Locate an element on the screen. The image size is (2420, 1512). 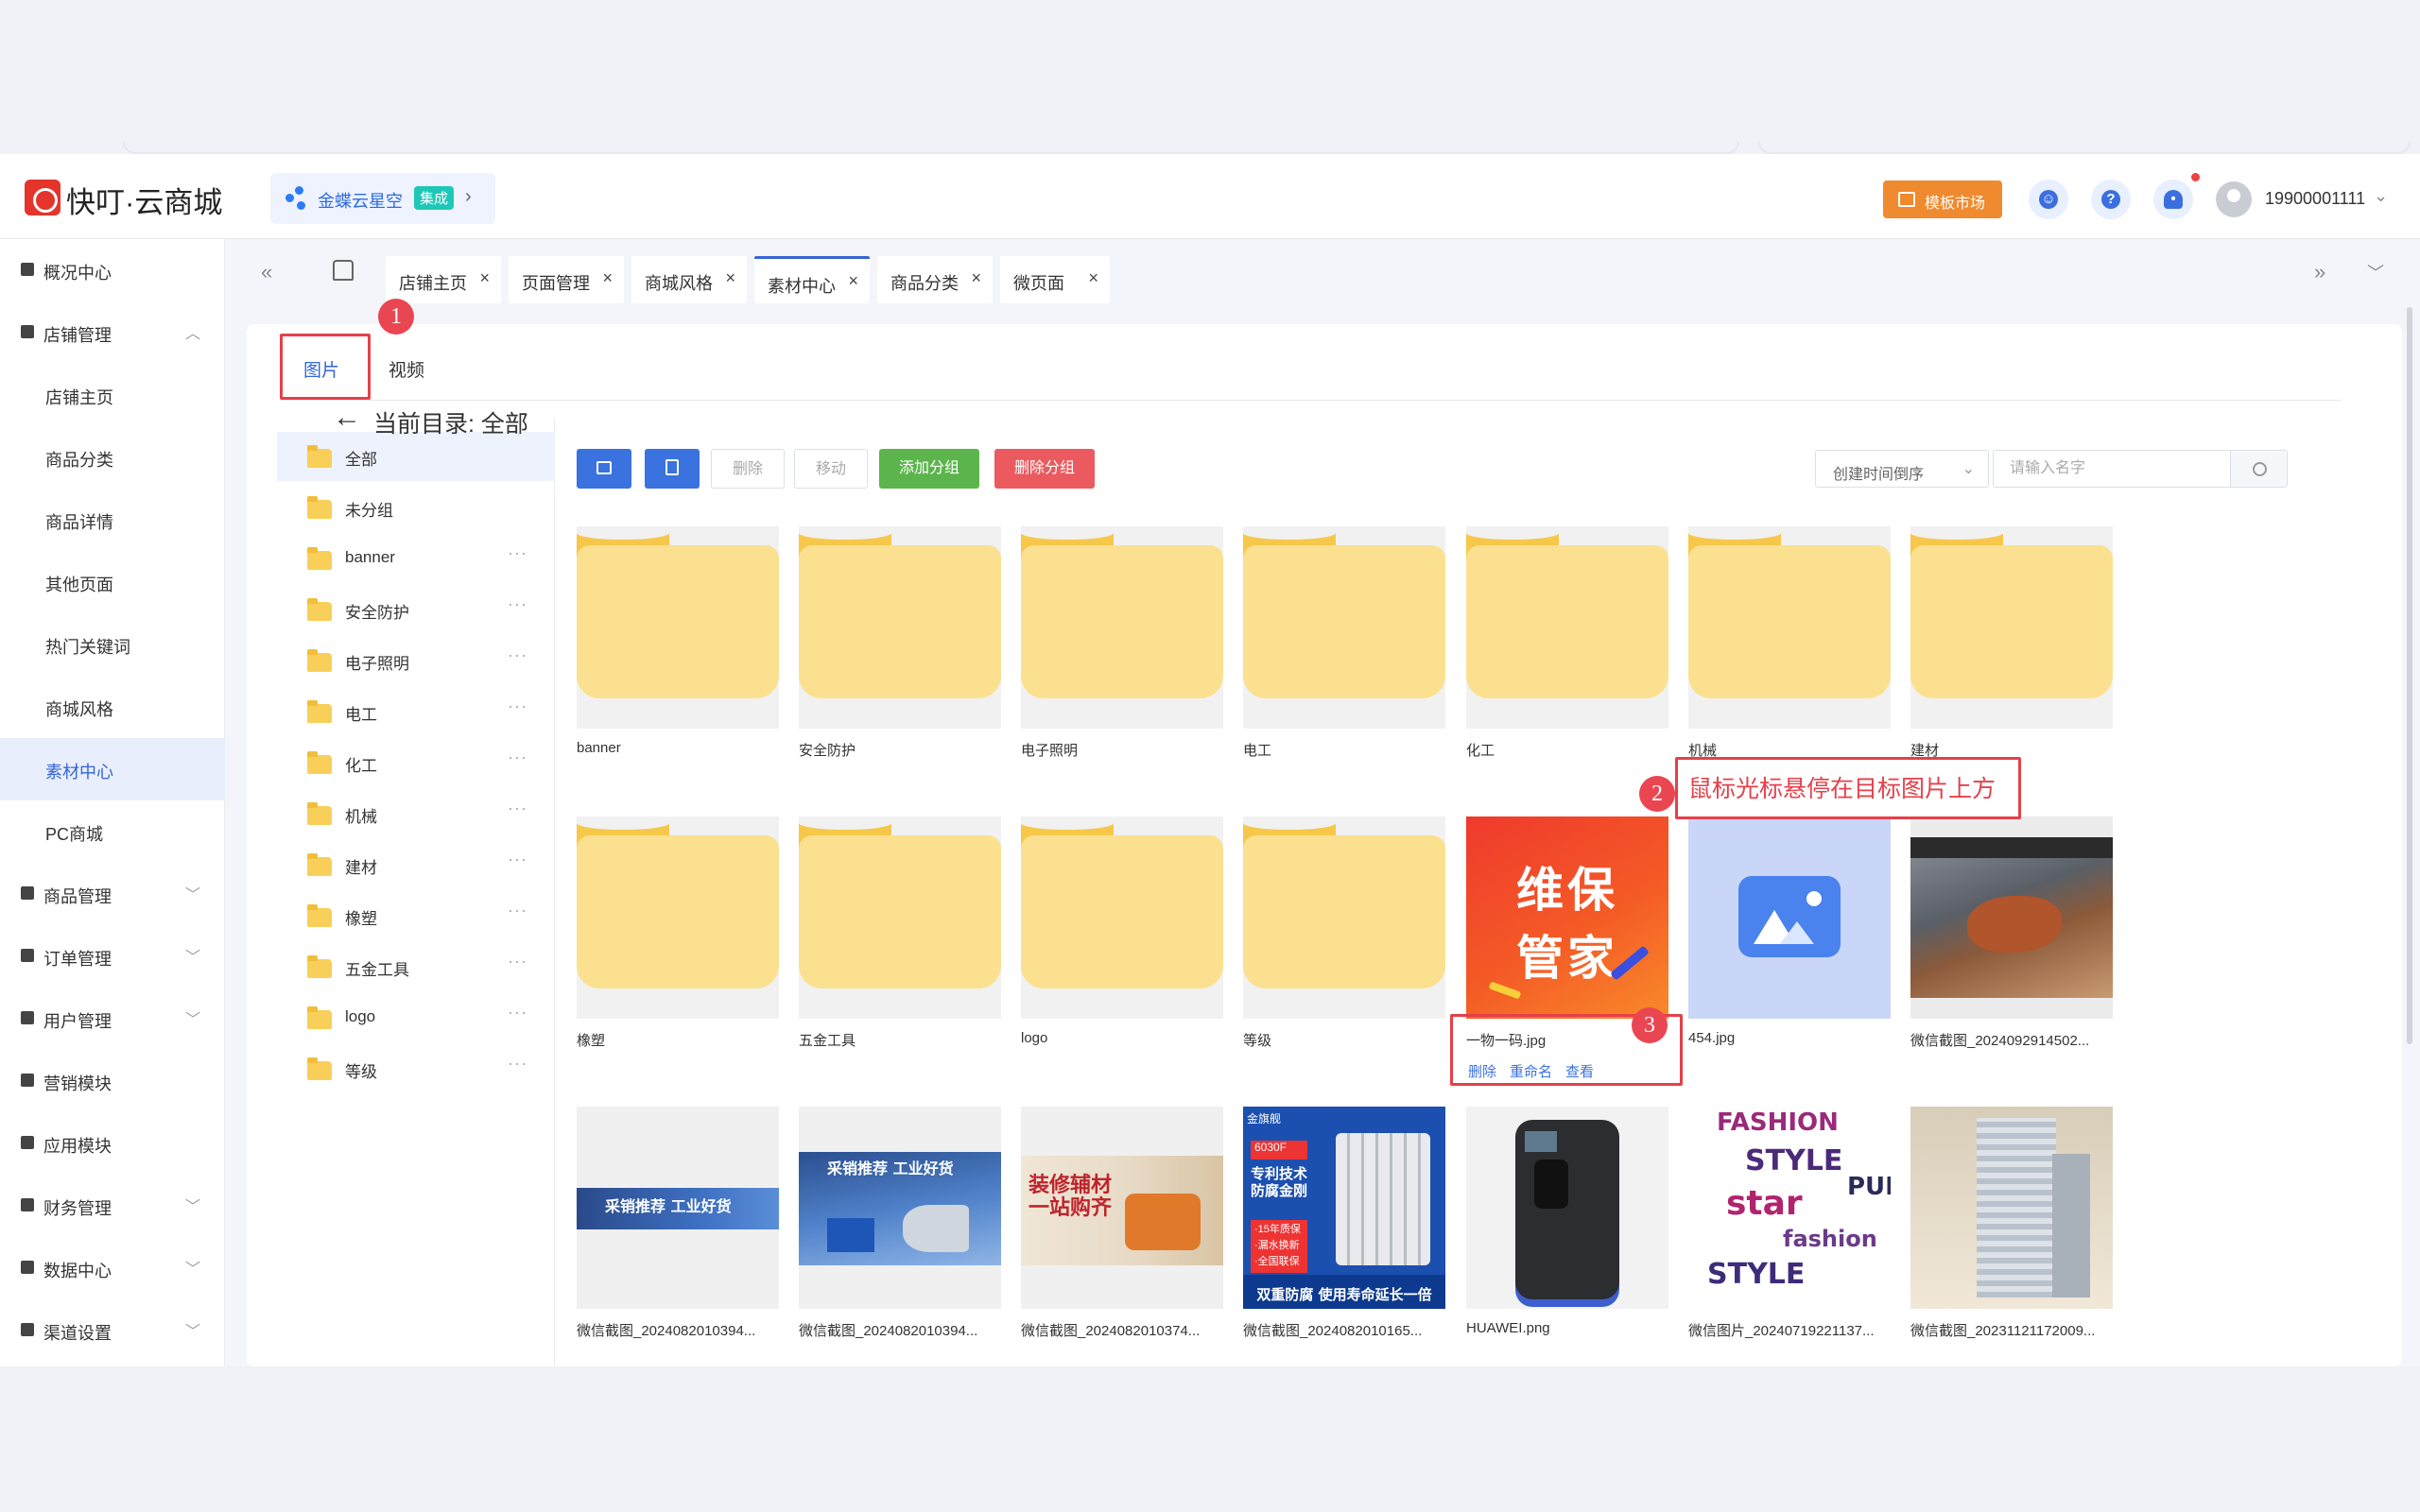
search-input is located at coordinates (2113, 469).